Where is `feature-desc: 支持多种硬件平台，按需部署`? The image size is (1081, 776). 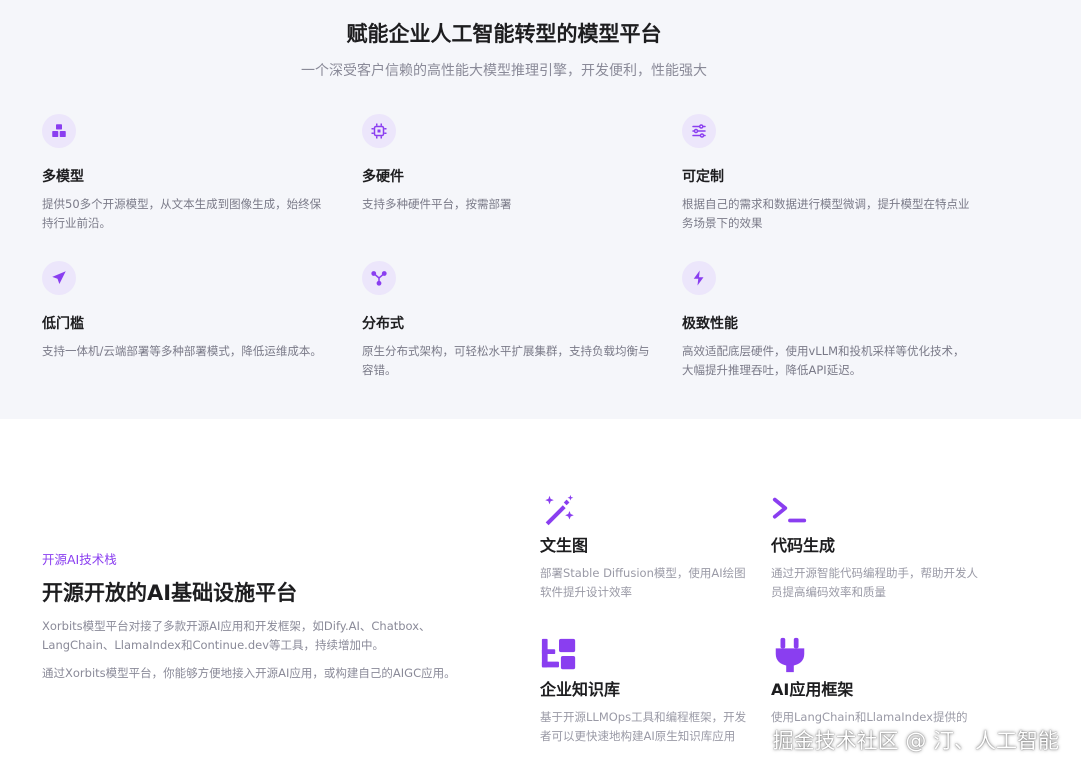 feature-desc: 支持多种硬件平台，按需部署 is located at coordinates (437, 204).